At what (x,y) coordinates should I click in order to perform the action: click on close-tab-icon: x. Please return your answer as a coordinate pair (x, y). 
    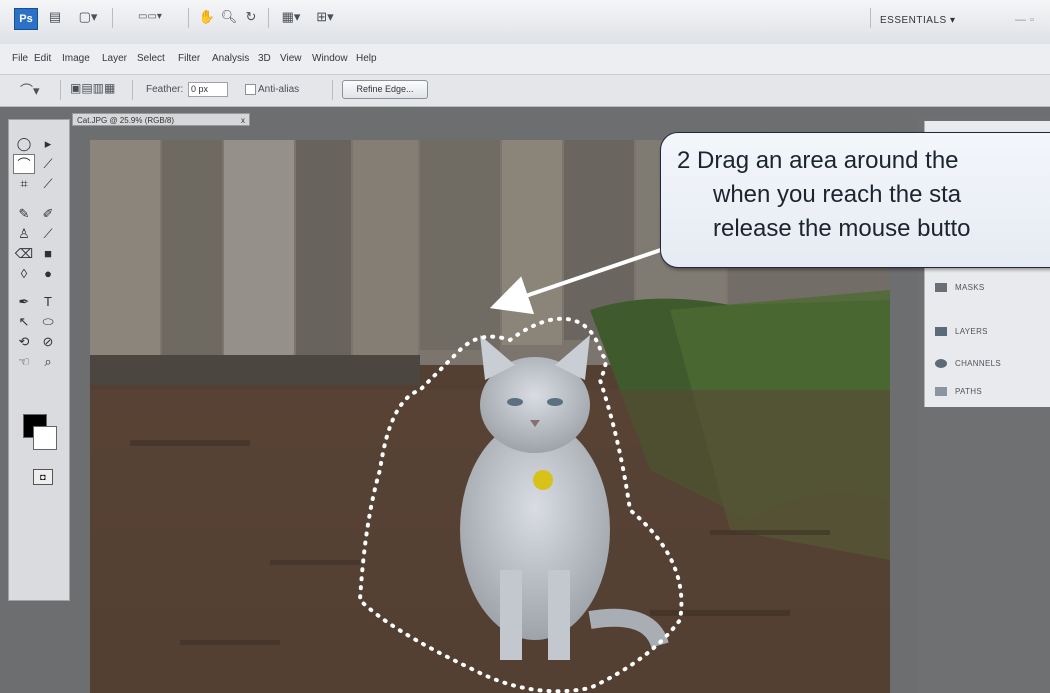
    Looking at the image, I should click on (243, 120).